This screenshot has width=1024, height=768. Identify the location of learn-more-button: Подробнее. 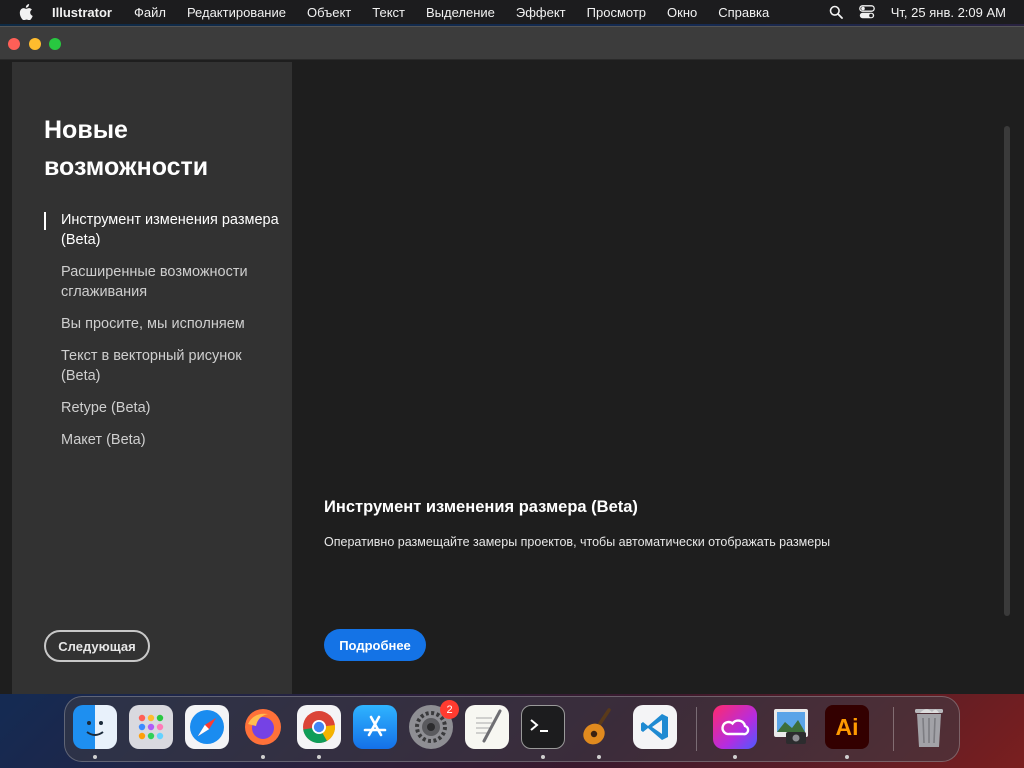
(375, 645).